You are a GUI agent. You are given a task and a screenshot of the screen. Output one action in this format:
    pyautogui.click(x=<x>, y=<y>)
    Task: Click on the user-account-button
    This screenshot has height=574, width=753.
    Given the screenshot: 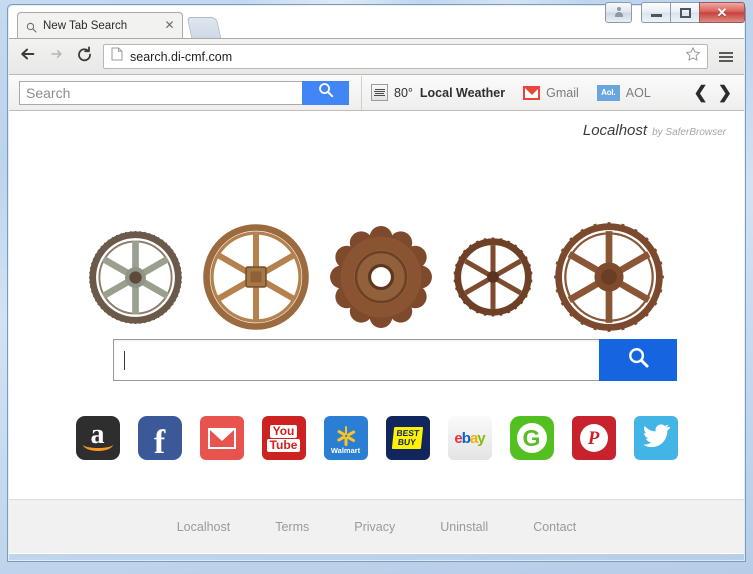 What is the action you would take?
    pyautogui.click(x=618, y=12)
    